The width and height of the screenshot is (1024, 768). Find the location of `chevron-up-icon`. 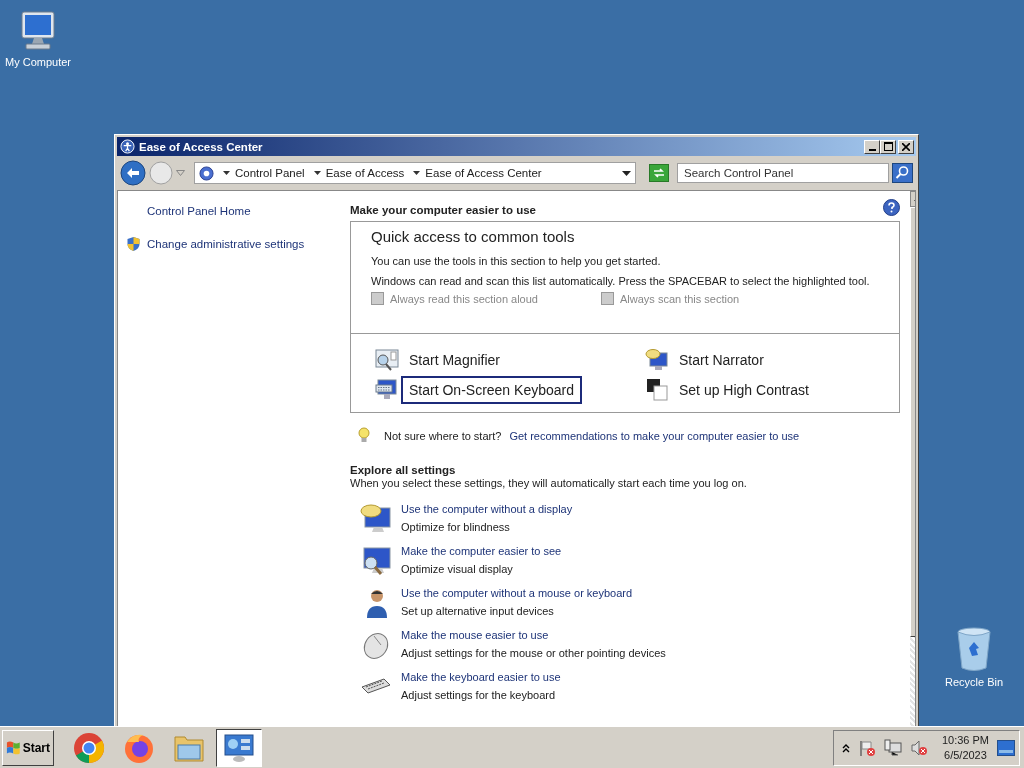

chevron-up-icon is located at coordinates (845, 747).